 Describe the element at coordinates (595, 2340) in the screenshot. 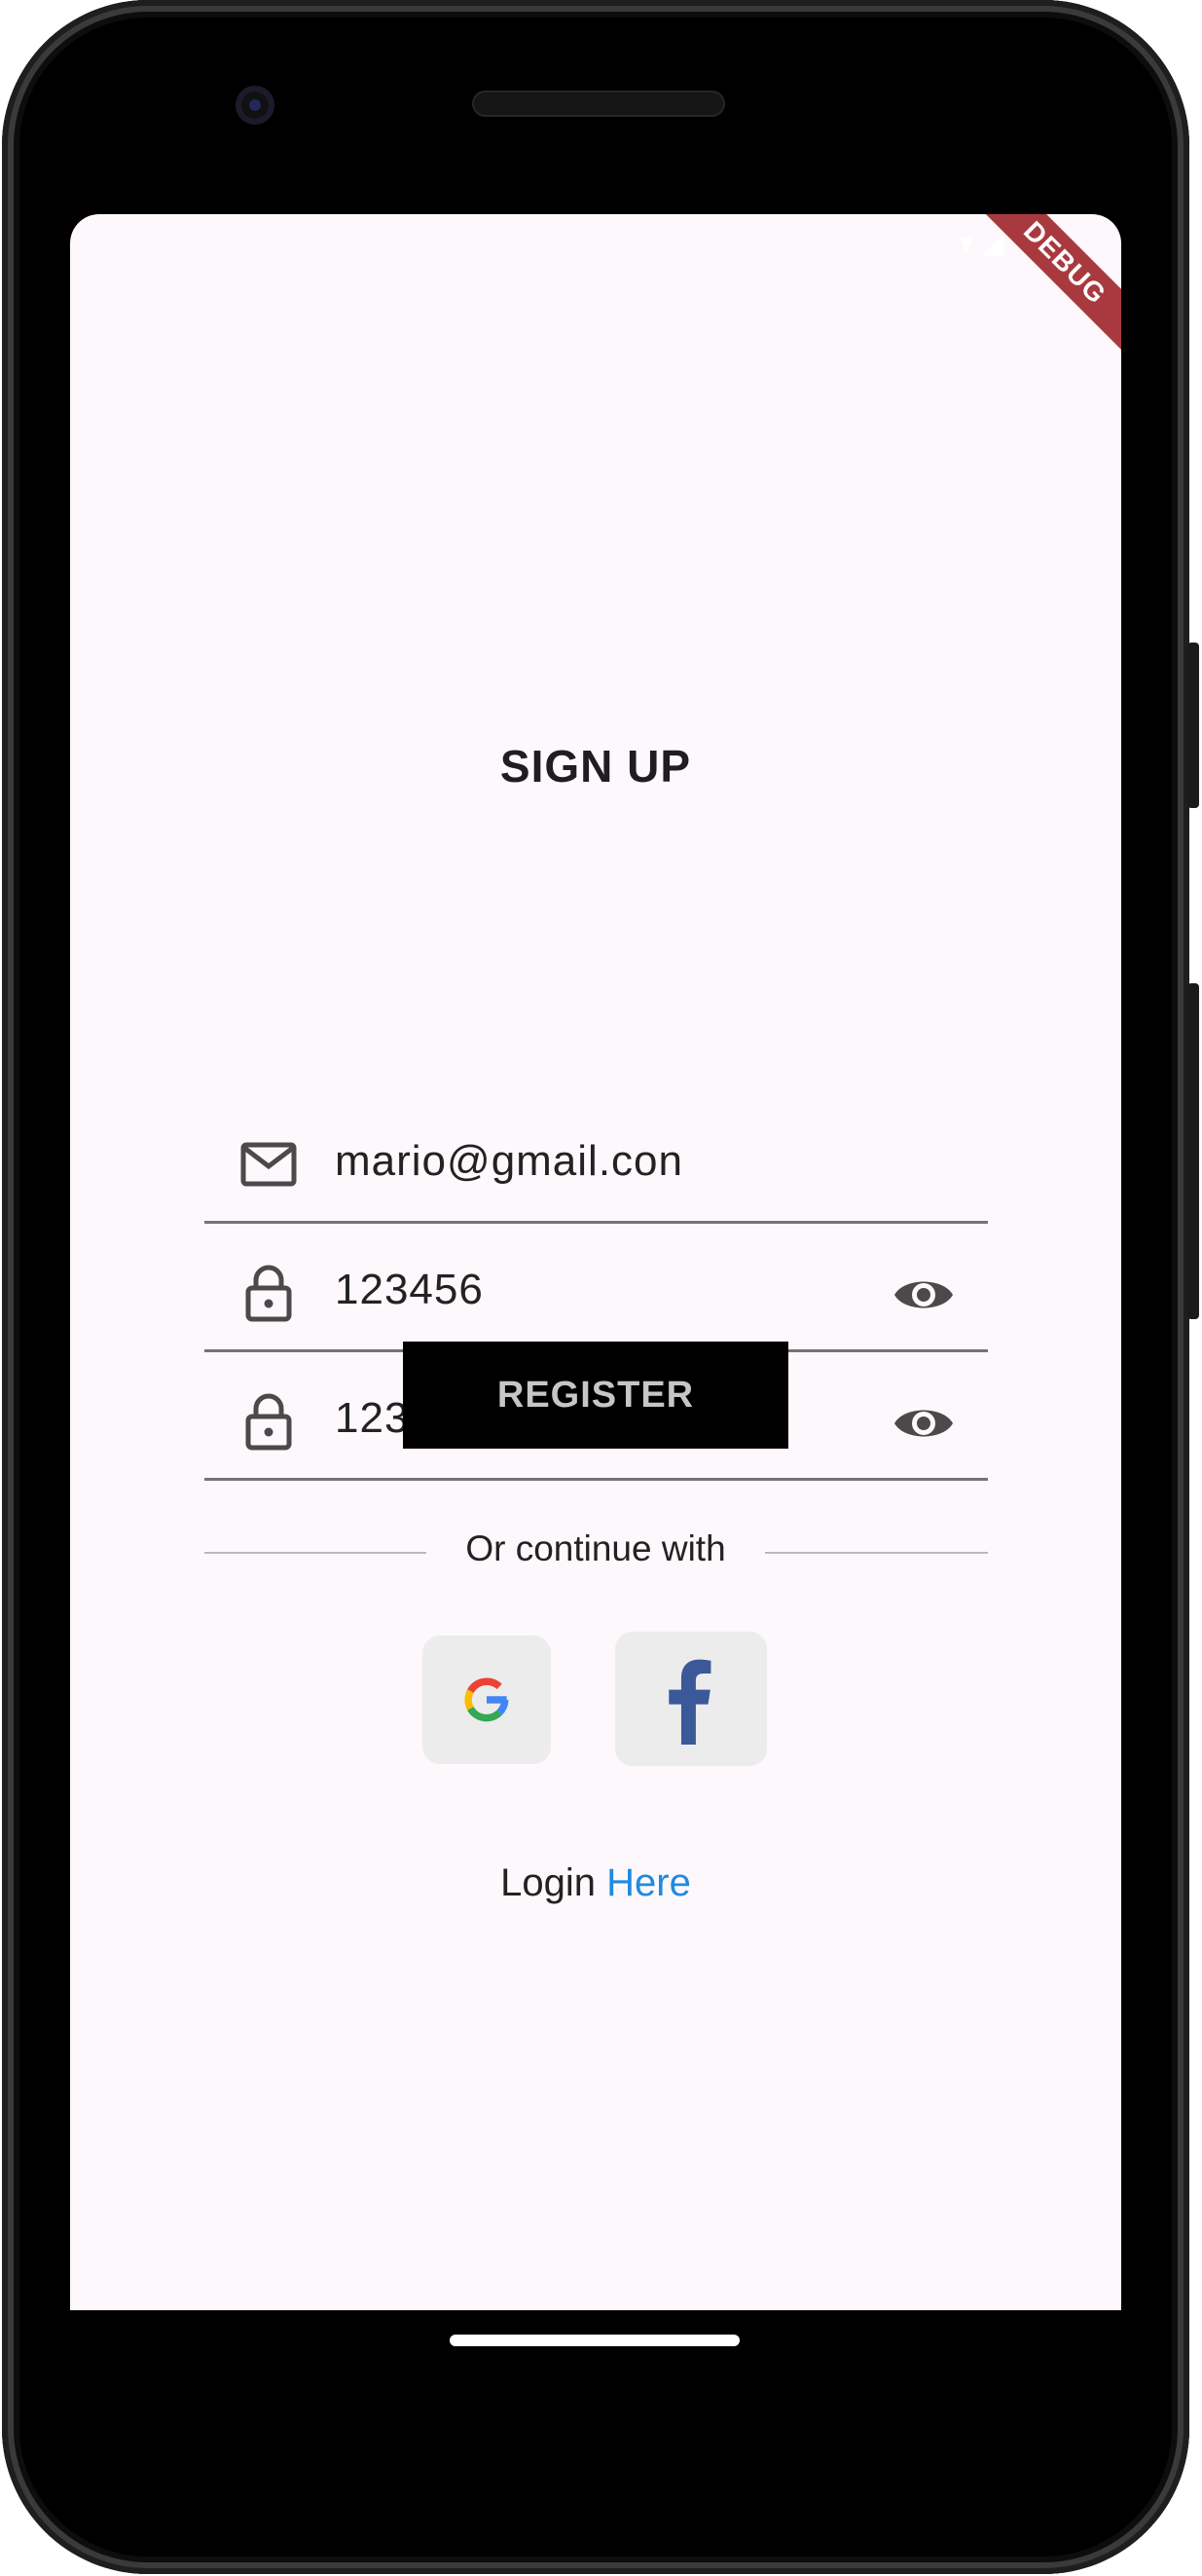

I see `home-indicator` at that location.